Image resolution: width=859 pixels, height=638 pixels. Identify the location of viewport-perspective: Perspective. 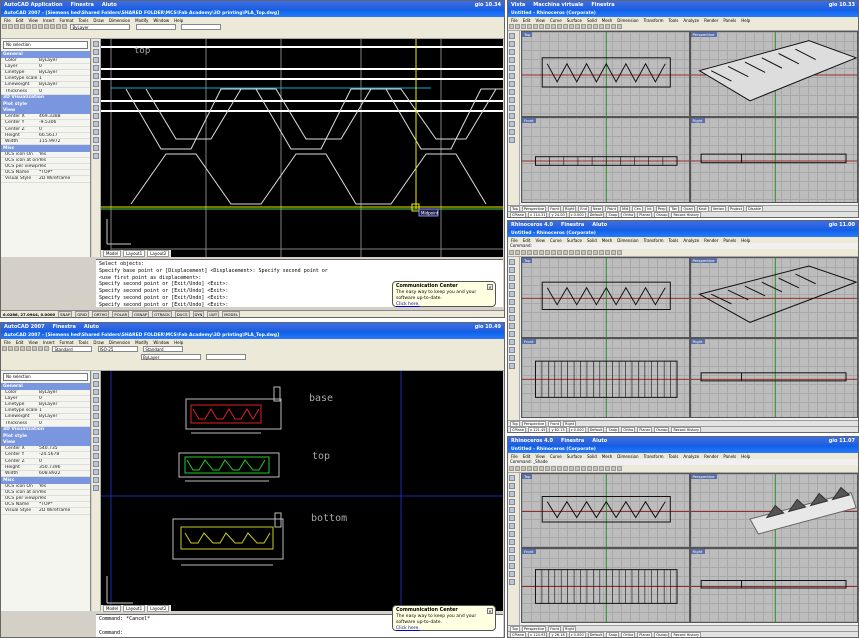
(773, 297).